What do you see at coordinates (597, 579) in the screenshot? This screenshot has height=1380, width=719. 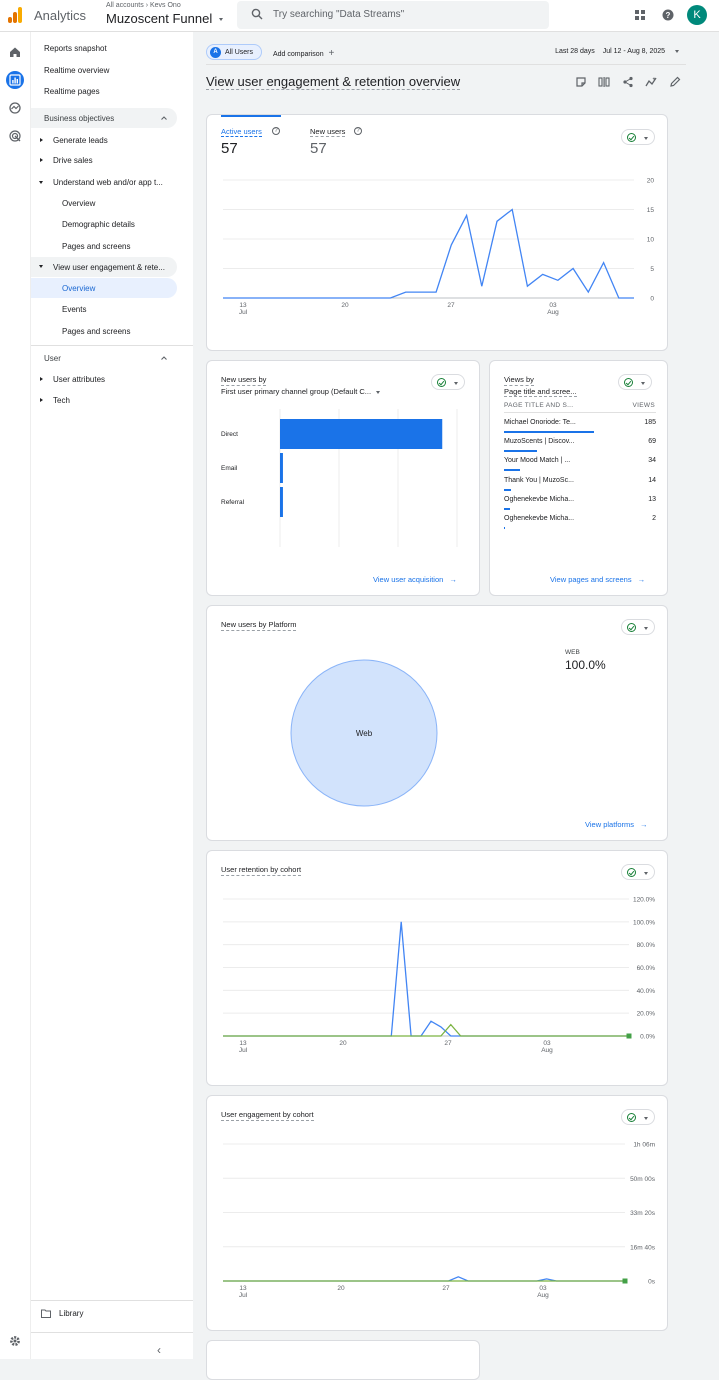 I see `view-pages-and-screens-link: View pages and screens` at bounding box center [597, 579].